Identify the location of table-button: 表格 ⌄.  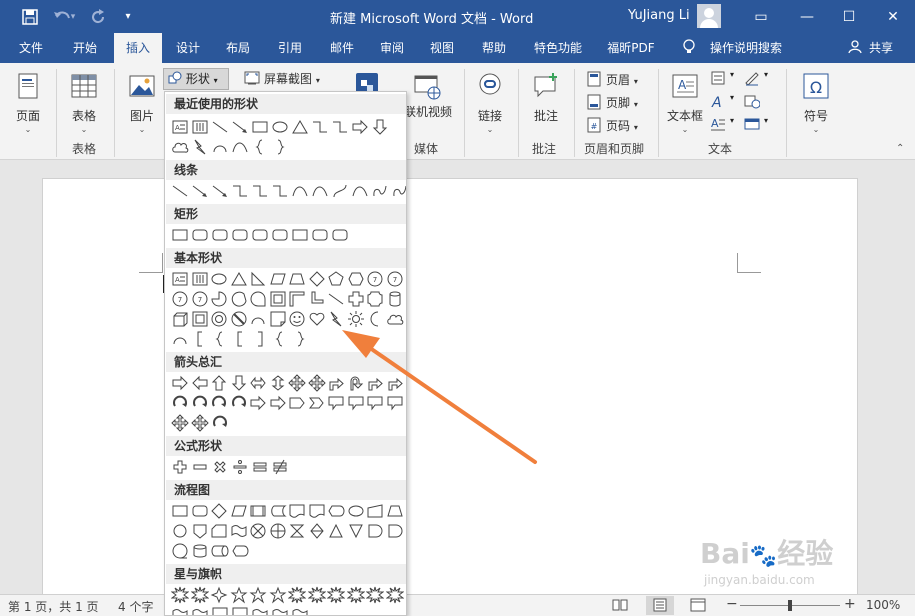
(84, 102).